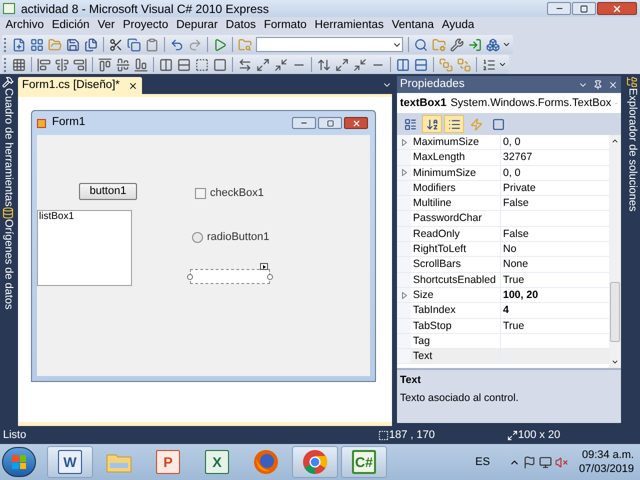 The height and width of the screenshot is (480, 640). Describe the element at coordinates (184, 65) in the screenshot. I see `same-height-icon` at that location.